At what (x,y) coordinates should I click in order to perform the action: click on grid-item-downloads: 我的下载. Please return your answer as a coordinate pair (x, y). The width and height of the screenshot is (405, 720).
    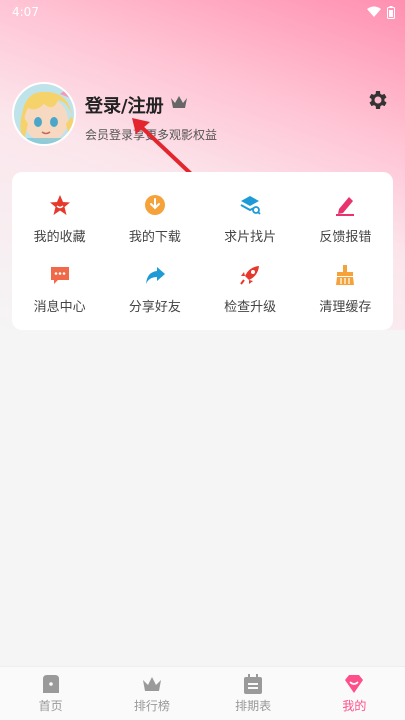
    Looking at the image, I should click on (154, 219).